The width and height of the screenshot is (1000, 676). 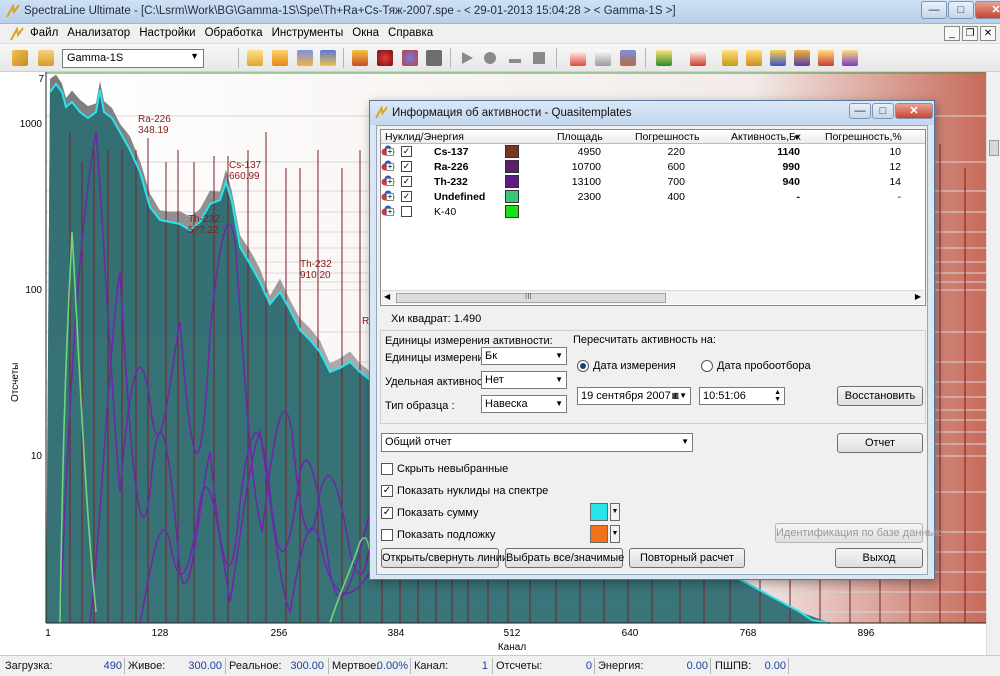 I want to click on show-sum-checkbox: ✓, so click(x=387, y=513).